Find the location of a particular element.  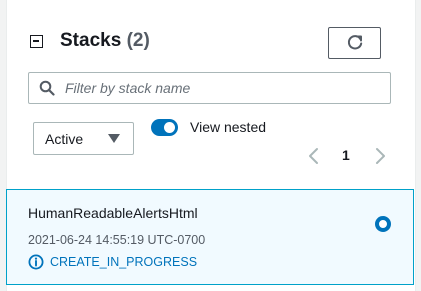

refresh-button is located at coordinates (354, 43).